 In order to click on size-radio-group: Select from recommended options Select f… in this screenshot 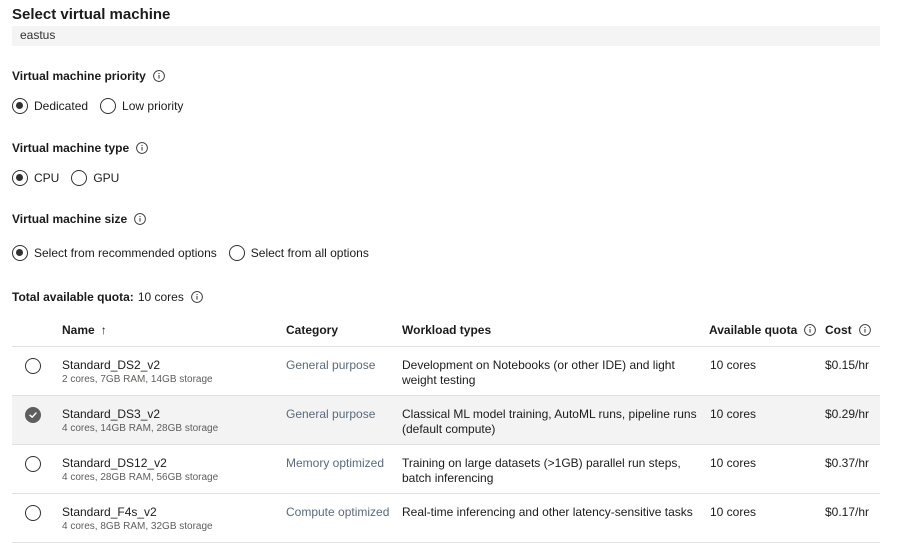, I will do `click(196, 253)`.